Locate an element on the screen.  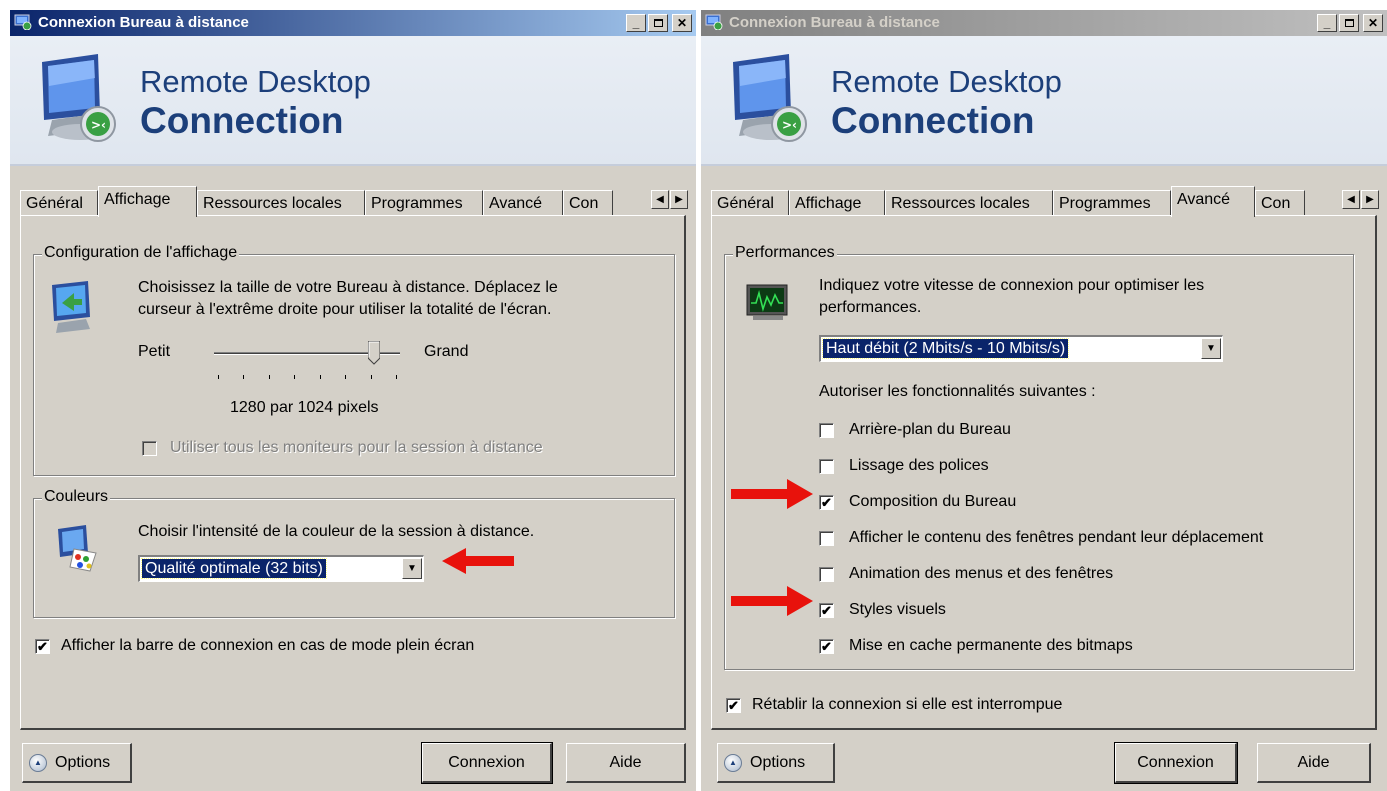
monitor-display-icon is located at coordinates (71, 307).